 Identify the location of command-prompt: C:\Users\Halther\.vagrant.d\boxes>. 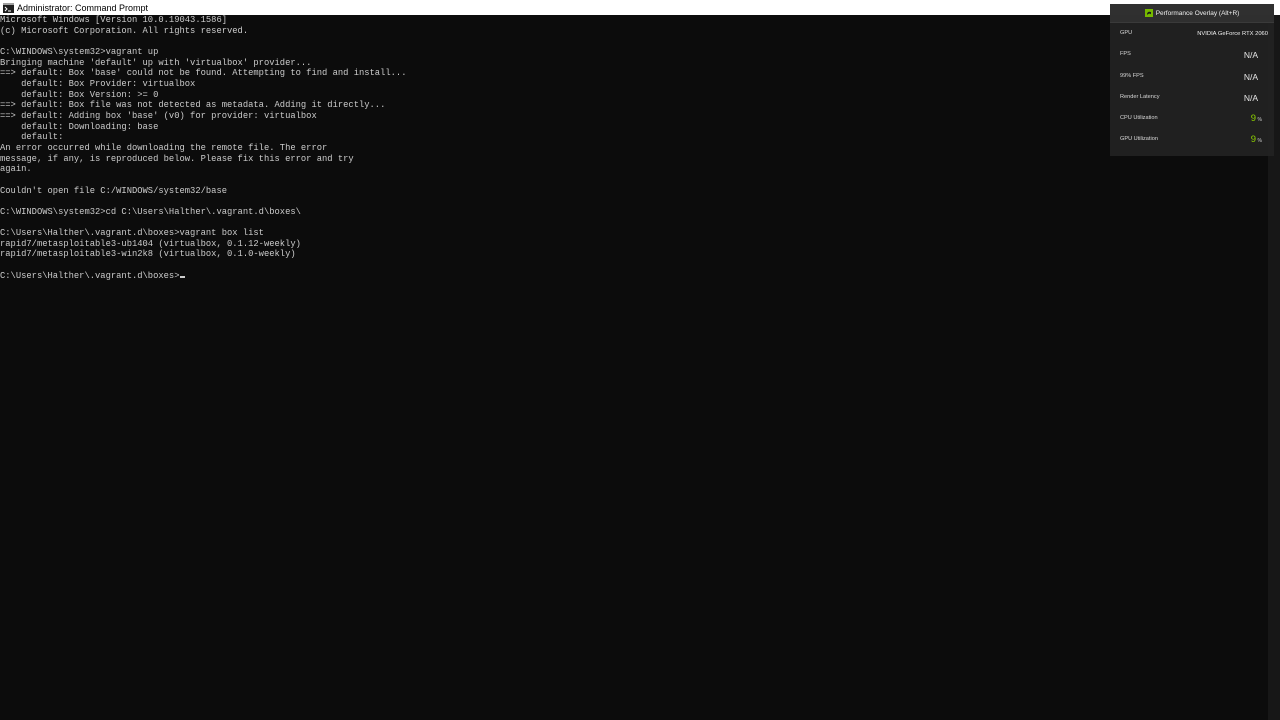
(90, 275).